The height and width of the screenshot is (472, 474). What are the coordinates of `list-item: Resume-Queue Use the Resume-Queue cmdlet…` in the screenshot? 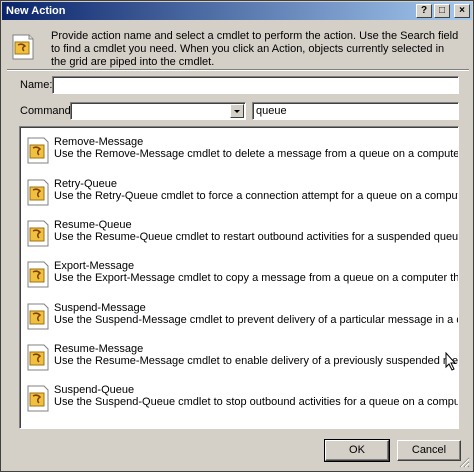 It's located at (241, 236).